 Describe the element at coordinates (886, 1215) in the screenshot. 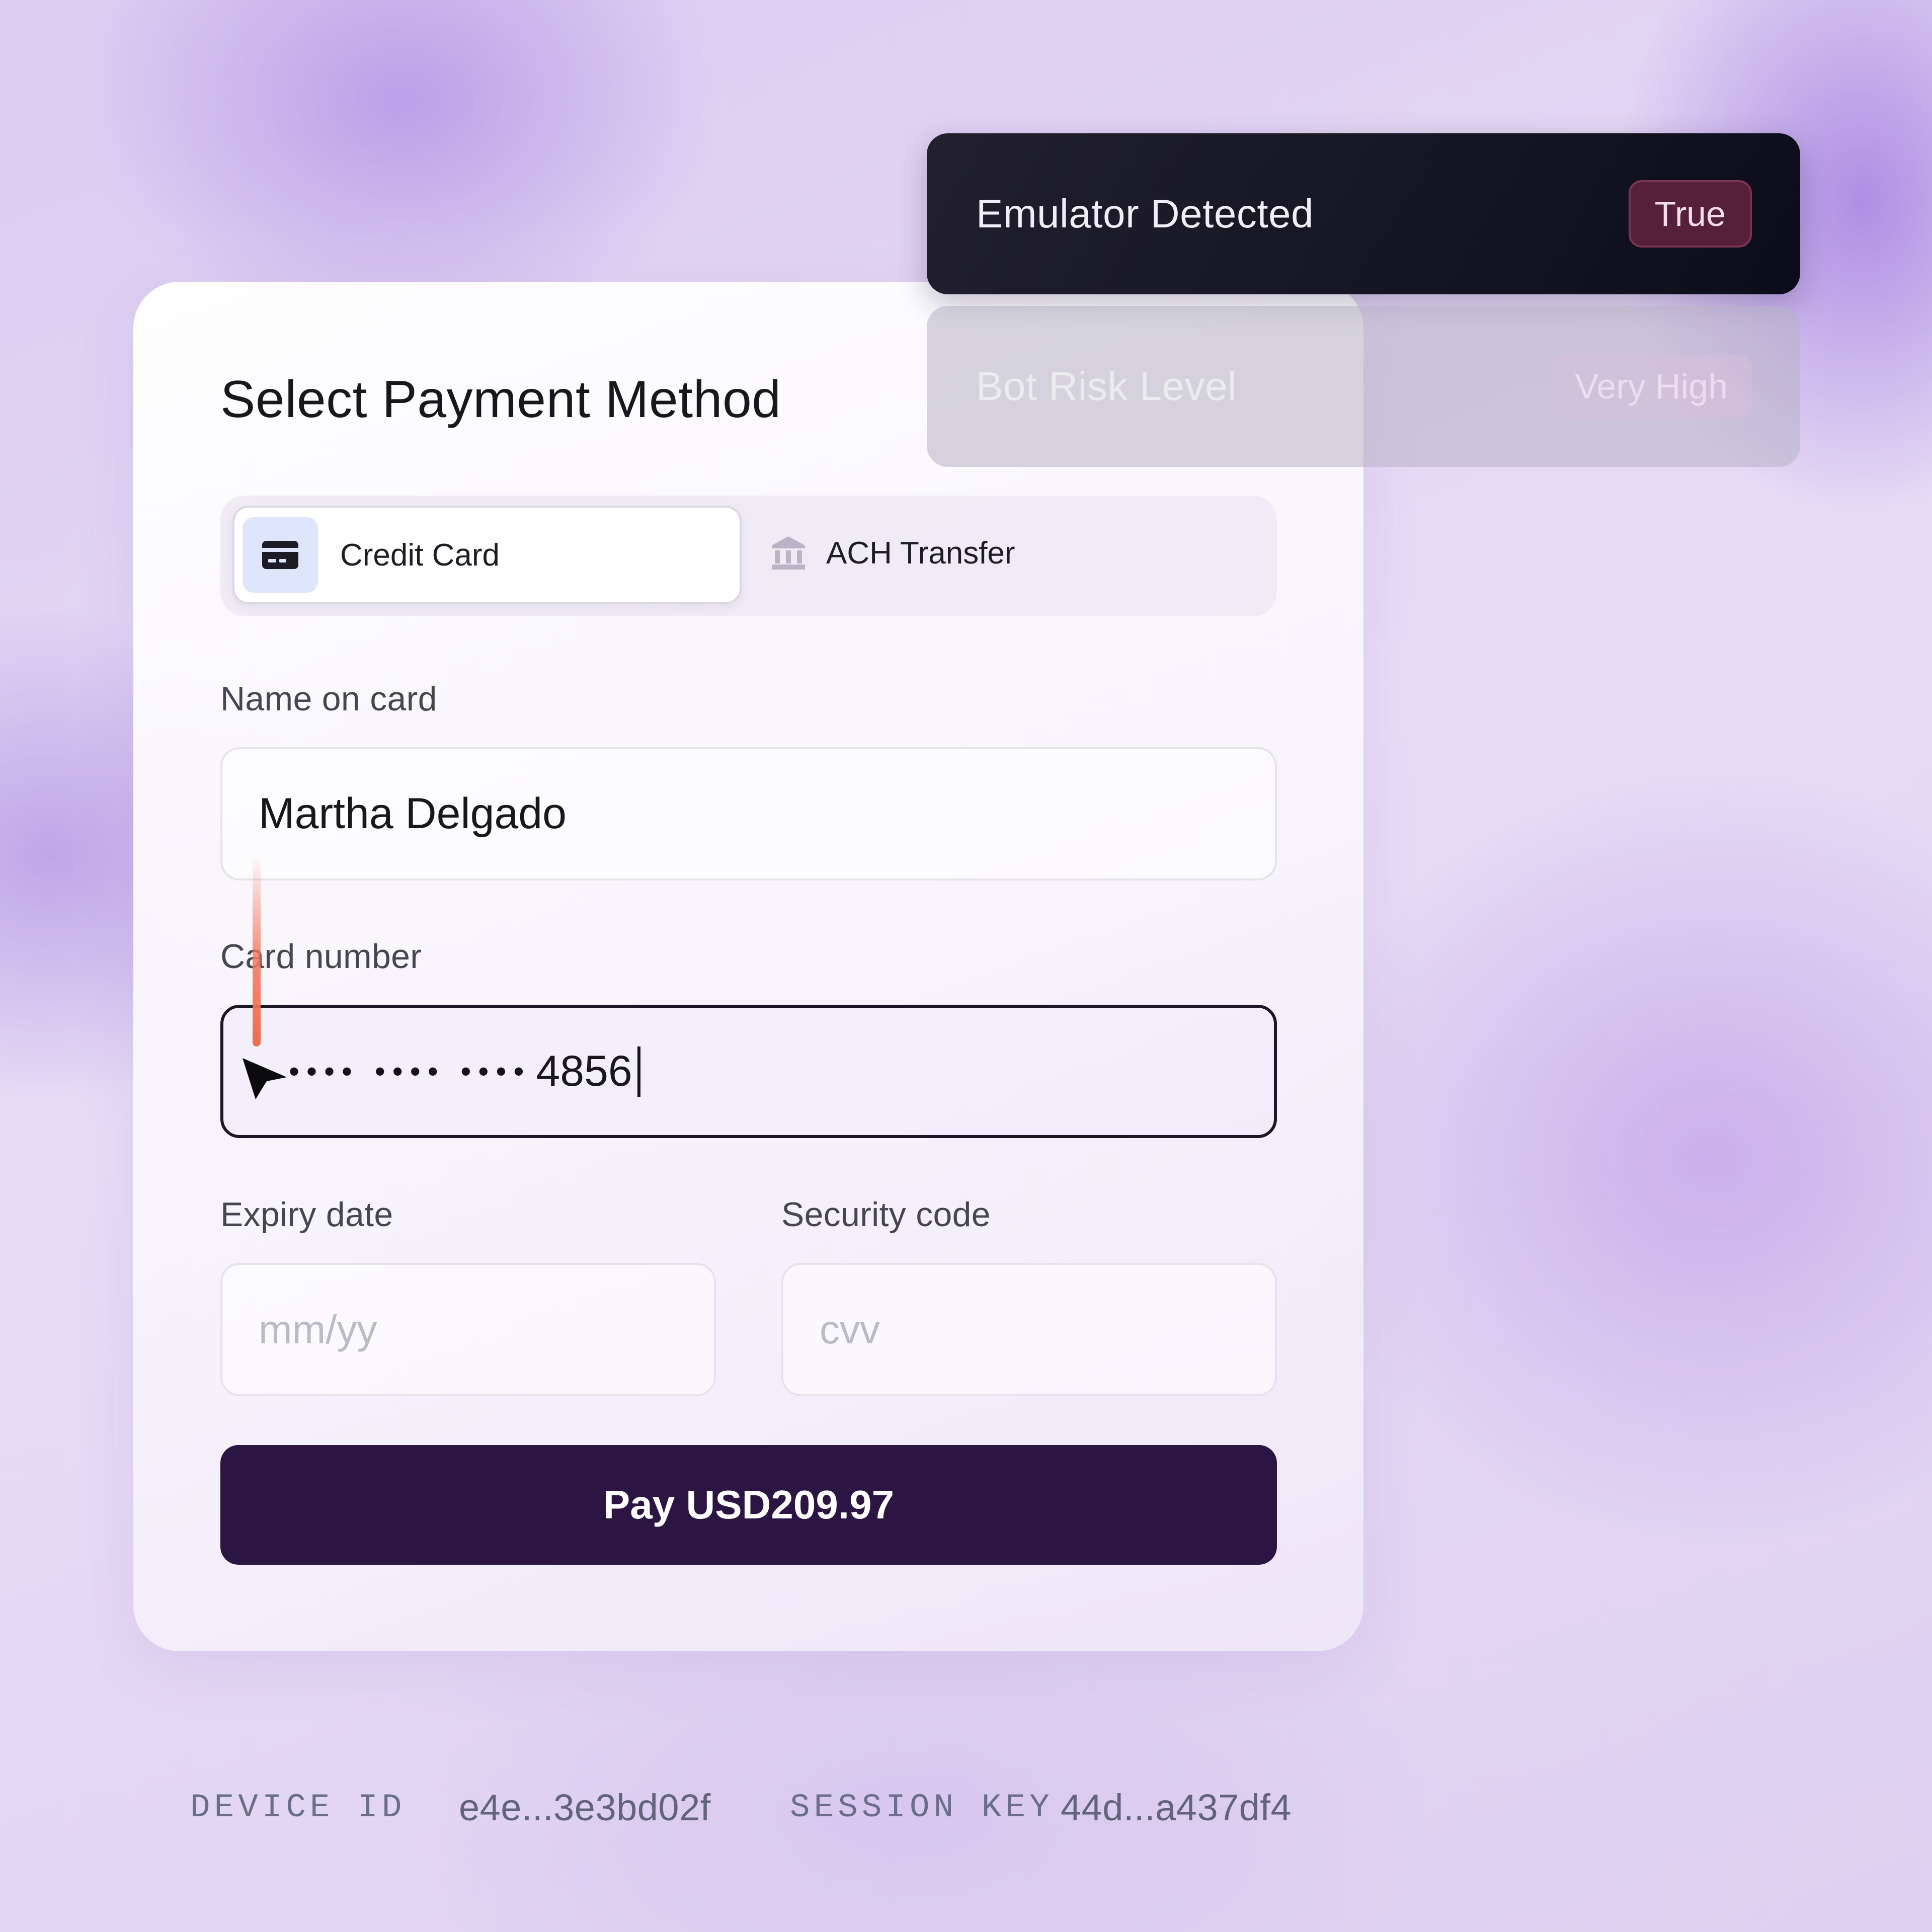

I see `security-code-label: Security code` at that location.